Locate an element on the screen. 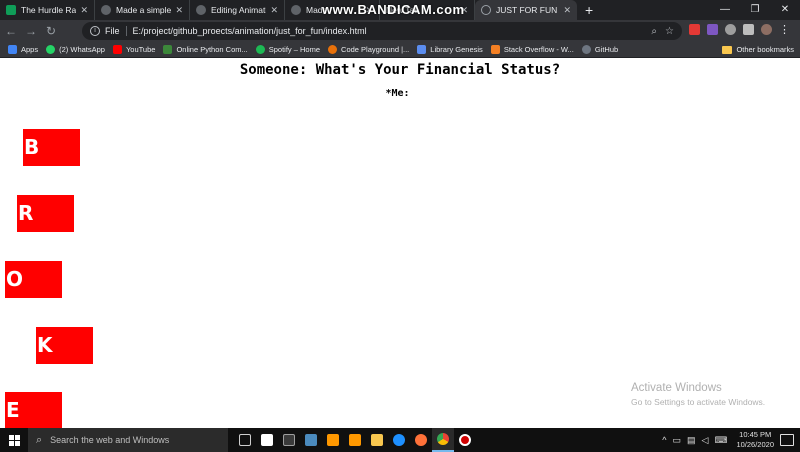 The width and height of the screenshot is (800, 452). store-icon is located at coordinates (267, 440).